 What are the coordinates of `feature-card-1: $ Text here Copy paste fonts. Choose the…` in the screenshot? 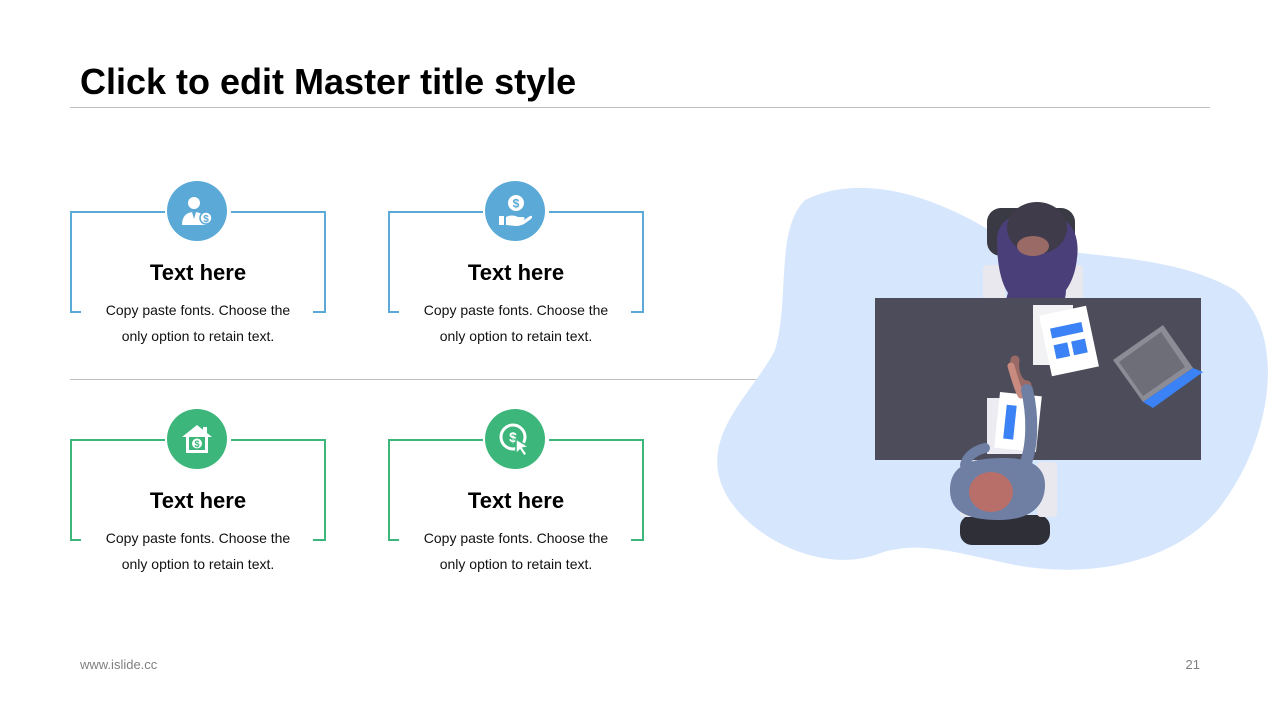 It's located at (198, 262).